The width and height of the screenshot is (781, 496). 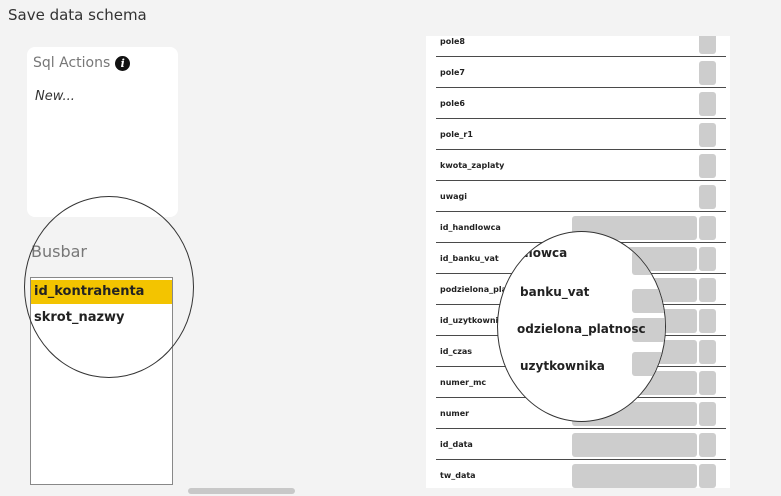 What do you see at coordinates (453, 196) in the screenshot?
I see `field-label: uwagi` at bounding box center [453, 196].